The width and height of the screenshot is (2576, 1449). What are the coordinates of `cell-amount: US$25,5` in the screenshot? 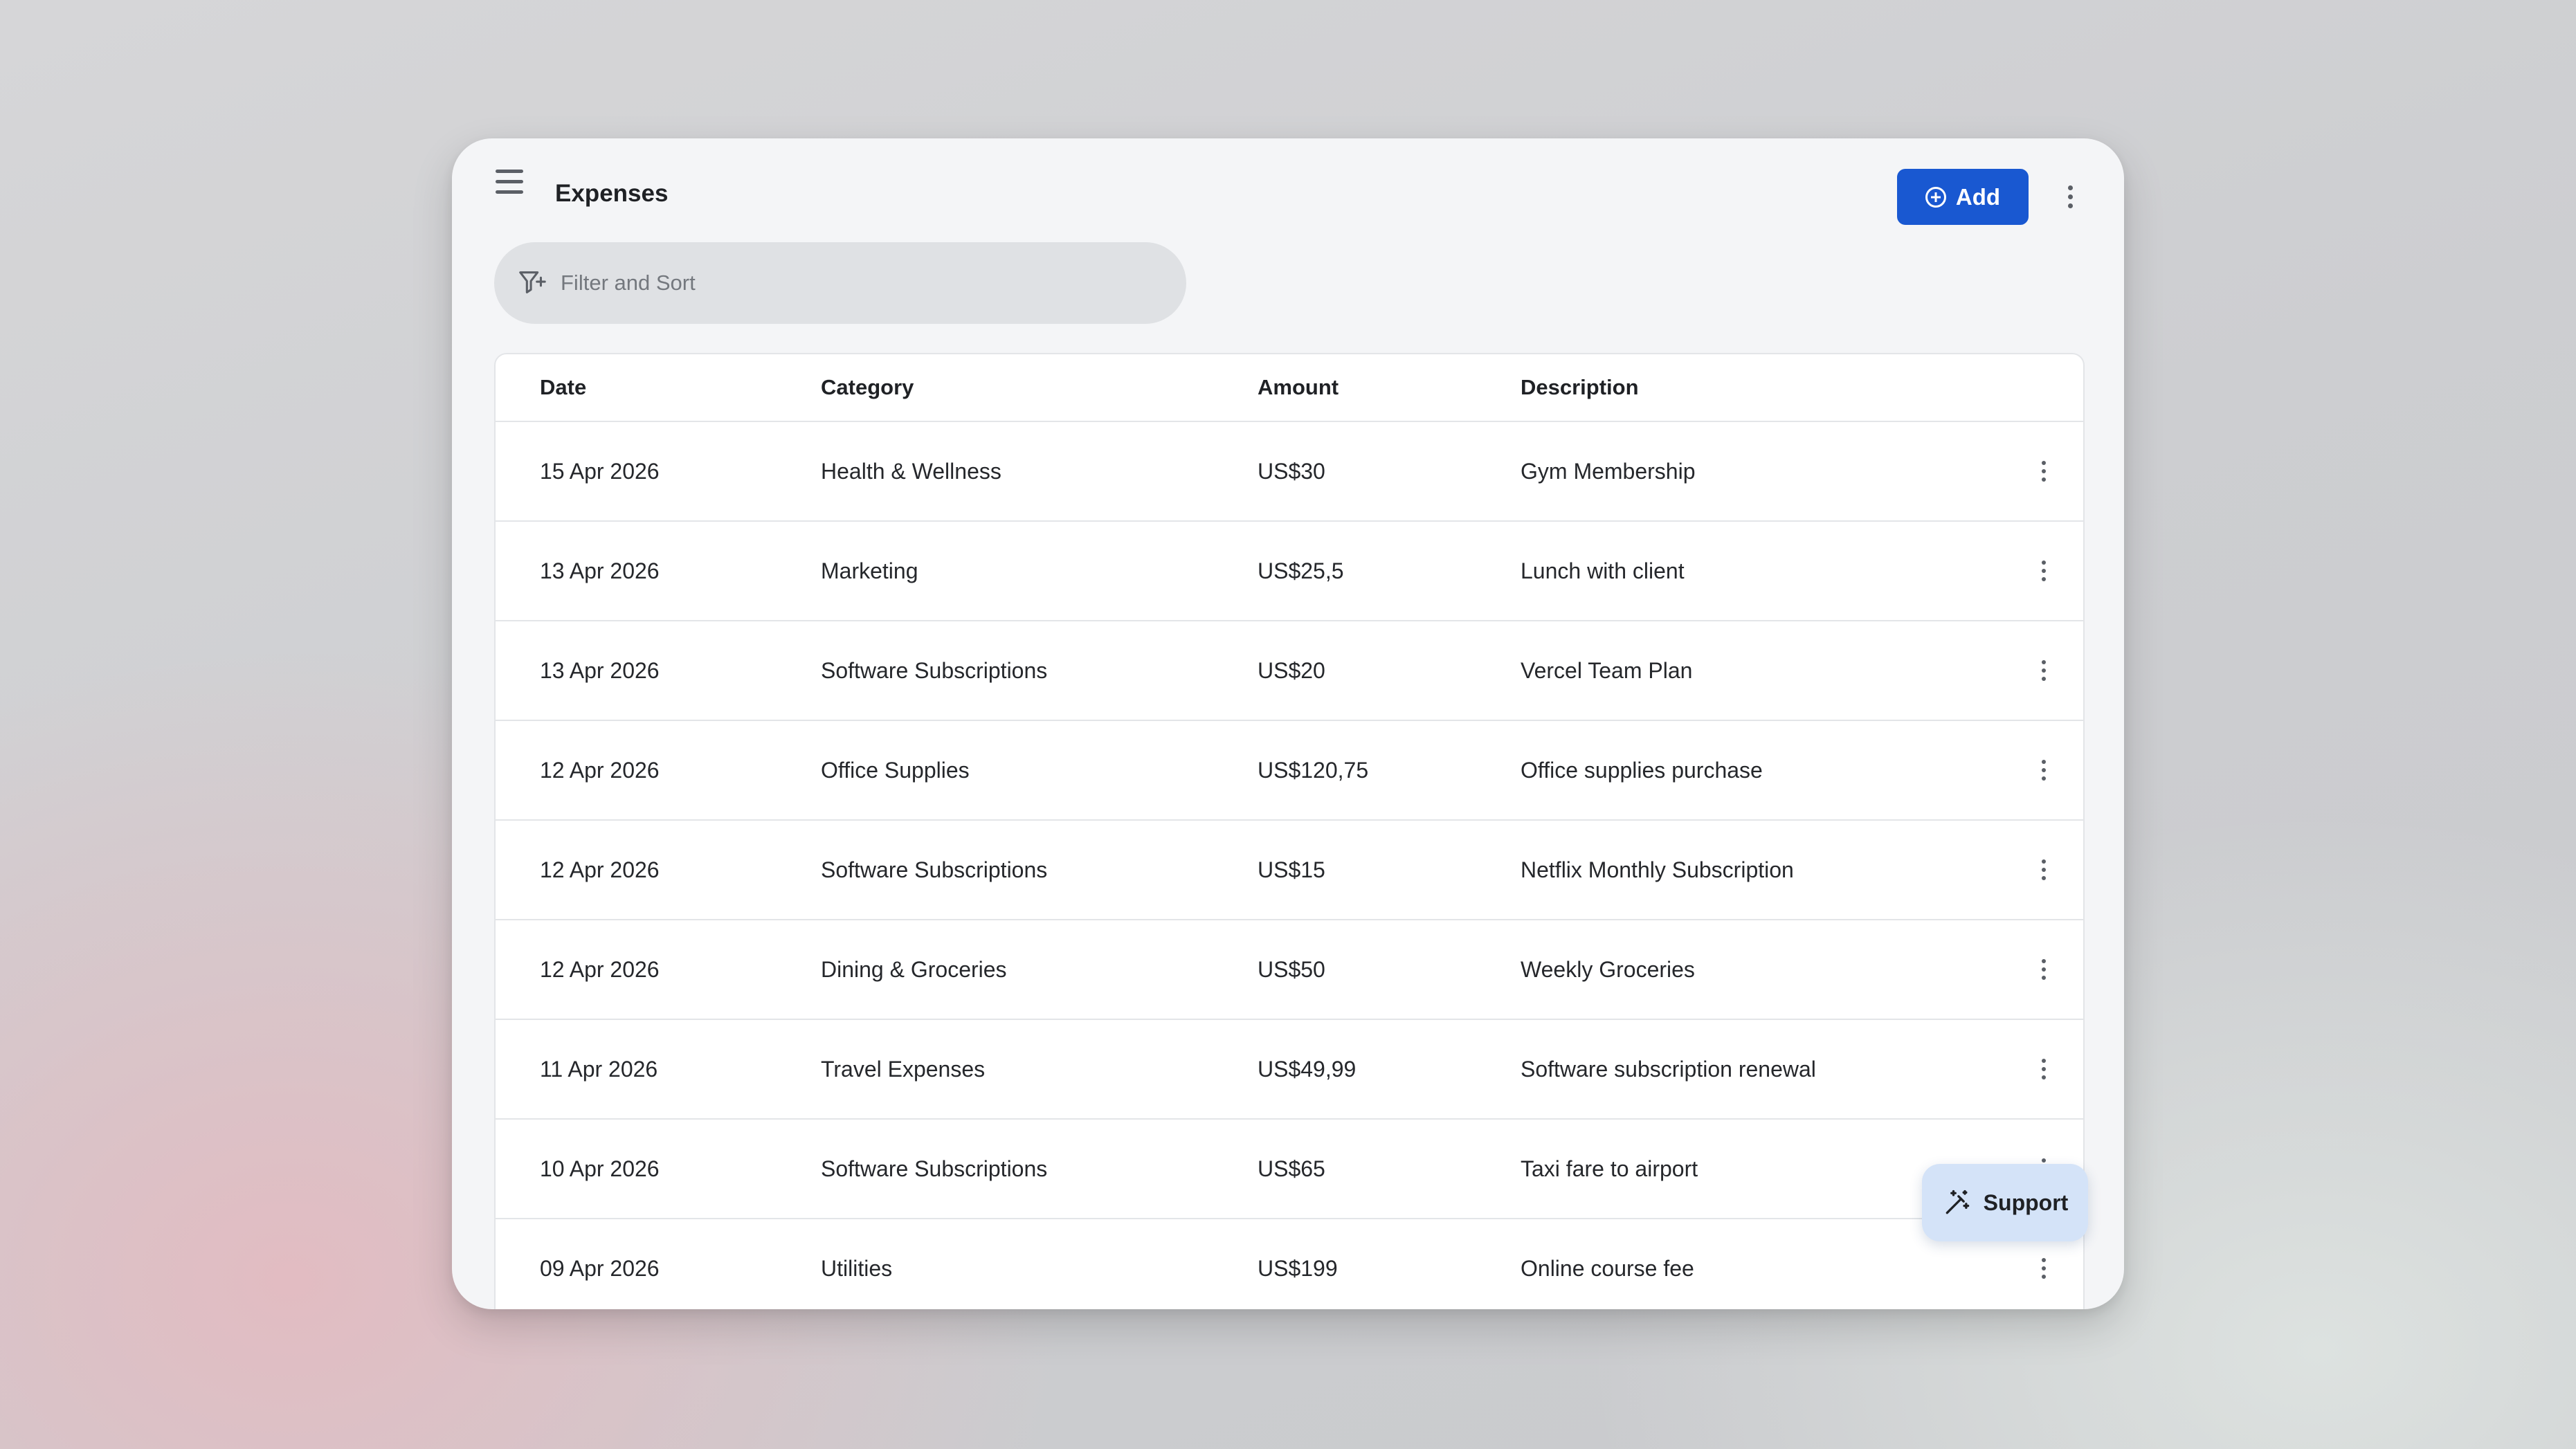 It's located at (1301, 570).